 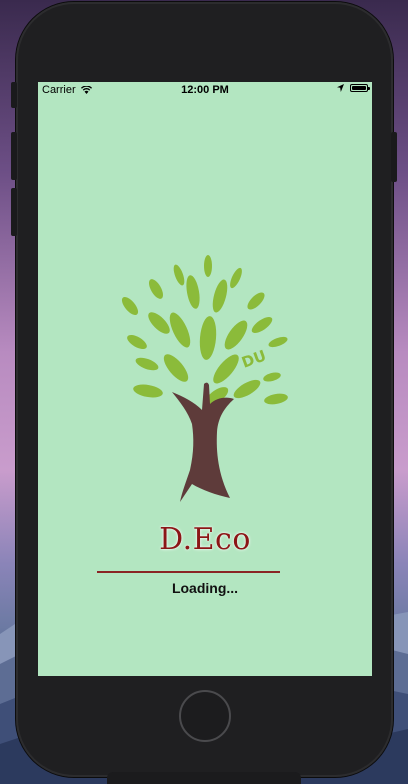 I want to click on battery-fill, so click(x=359, y=88).